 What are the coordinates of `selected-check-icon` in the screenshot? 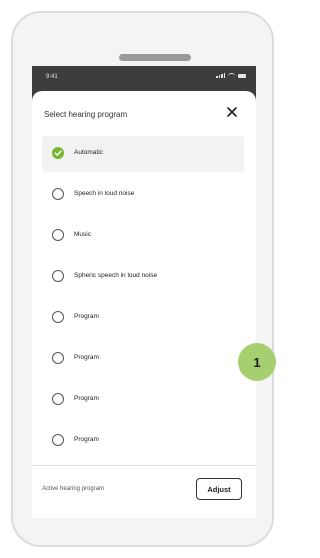 It's located at (58, 153).